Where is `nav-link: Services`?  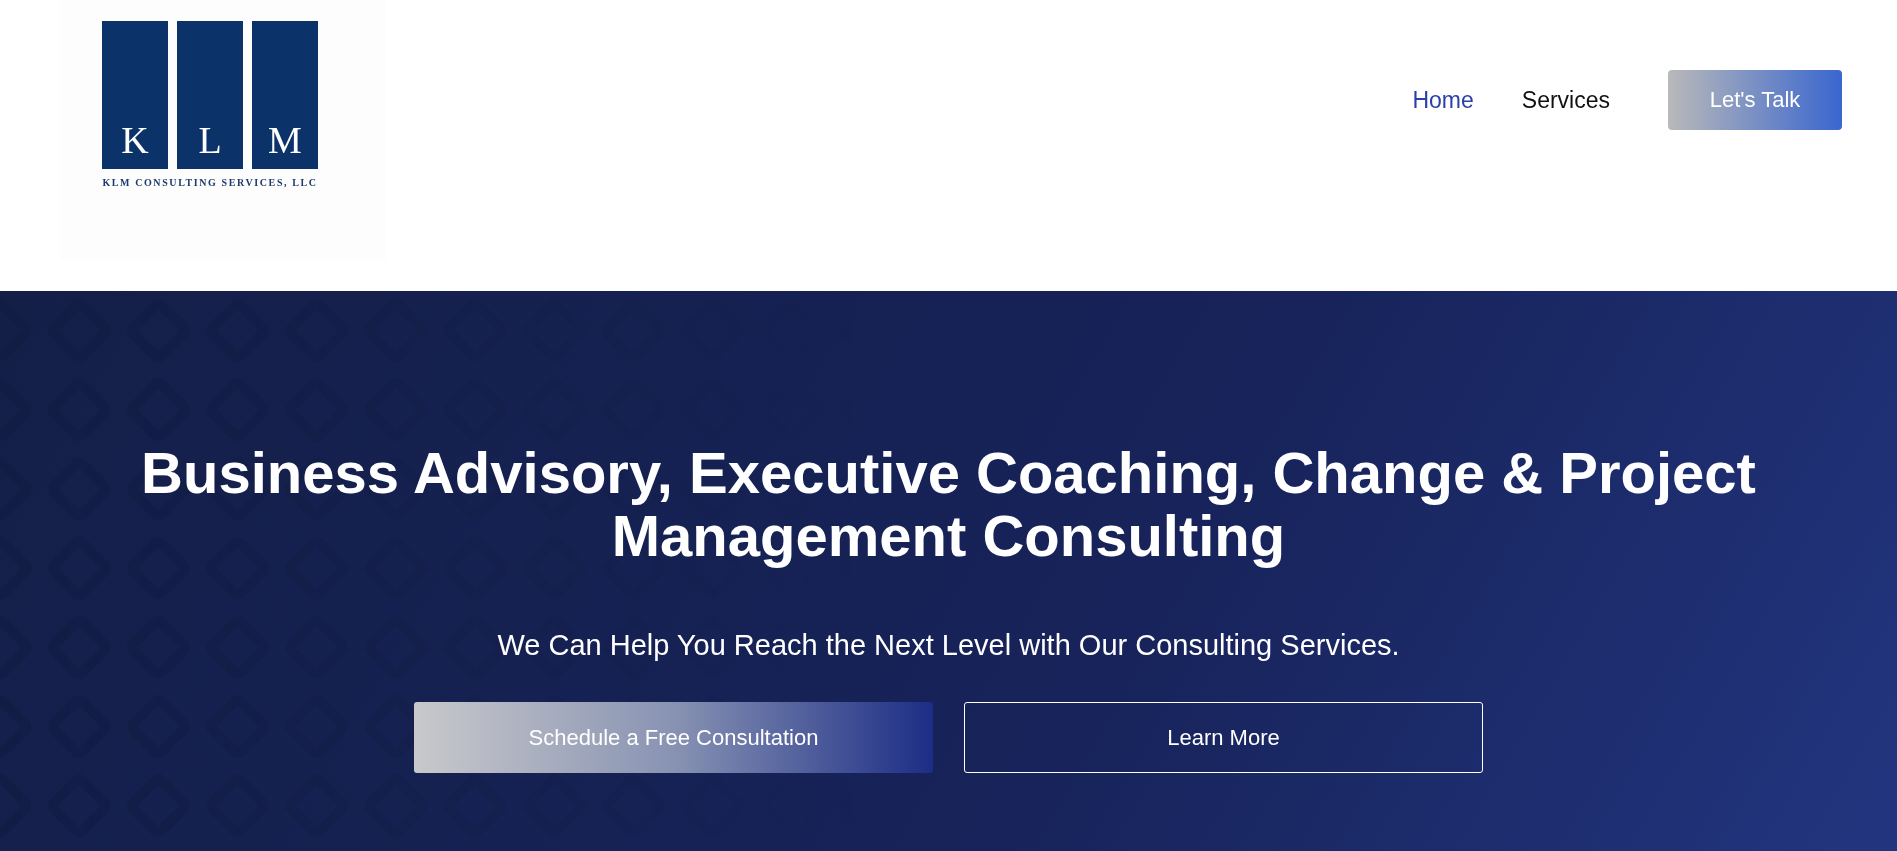
nav-link: Services is located at coordinates (1565, 100).